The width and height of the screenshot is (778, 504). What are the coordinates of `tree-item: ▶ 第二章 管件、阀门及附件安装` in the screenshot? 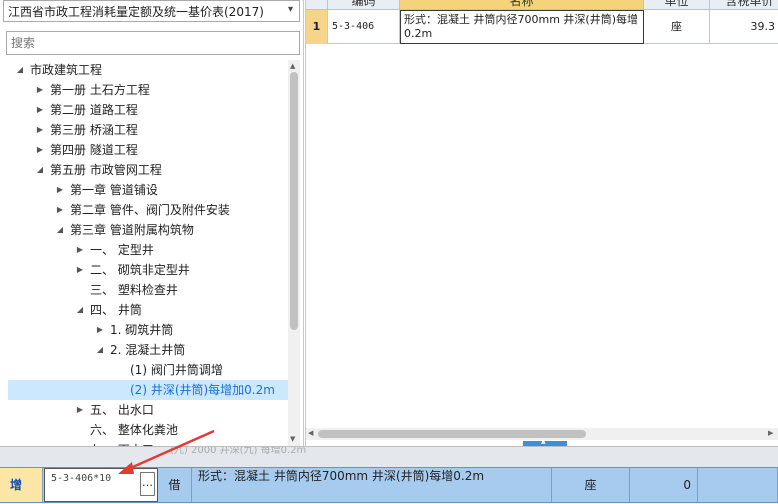 It's located at (144, 210).